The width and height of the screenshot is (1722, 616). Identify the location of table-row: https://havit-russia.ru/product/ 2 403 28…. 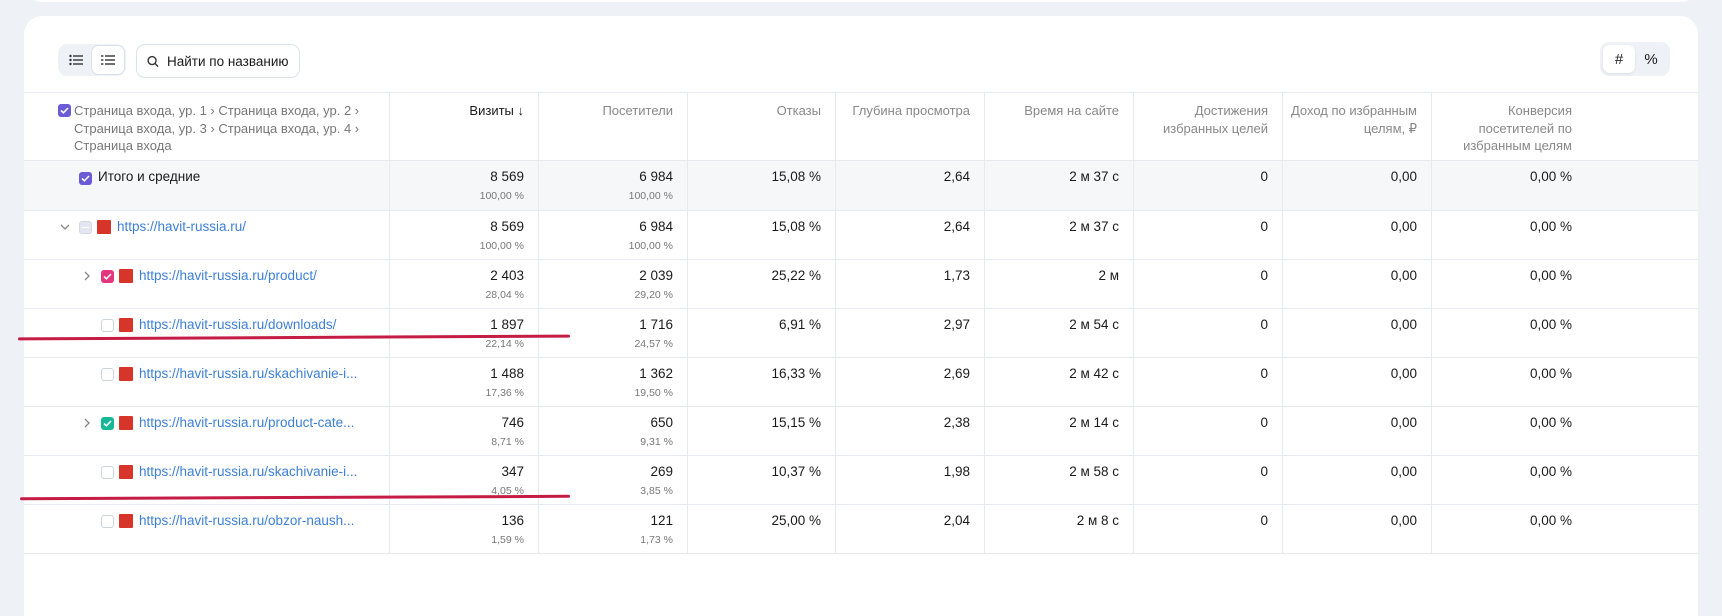
(861, 284).